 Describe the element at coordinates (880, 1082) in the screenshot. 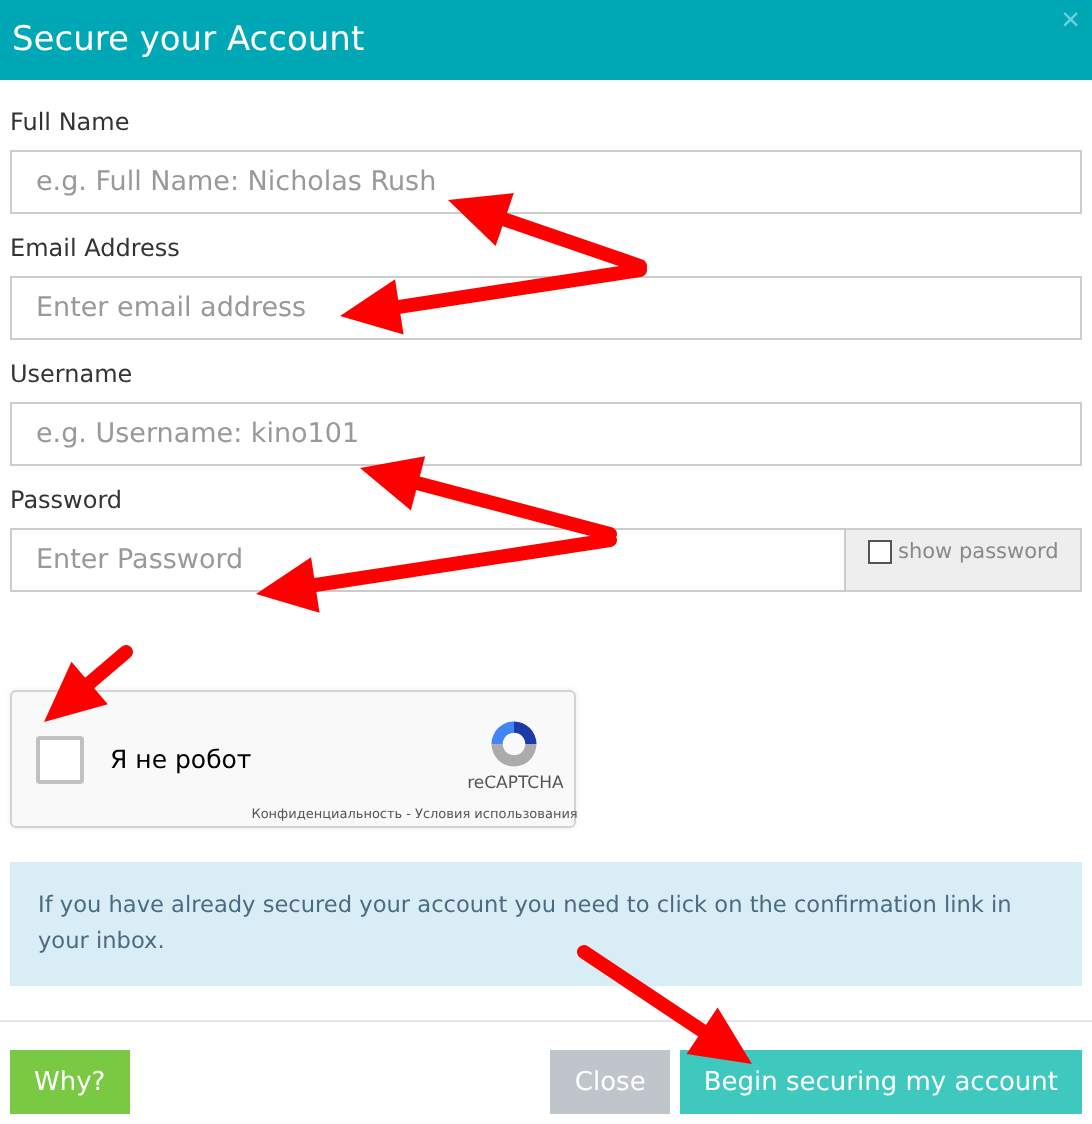

I see `submit-button: Begin securing my account` at that location.